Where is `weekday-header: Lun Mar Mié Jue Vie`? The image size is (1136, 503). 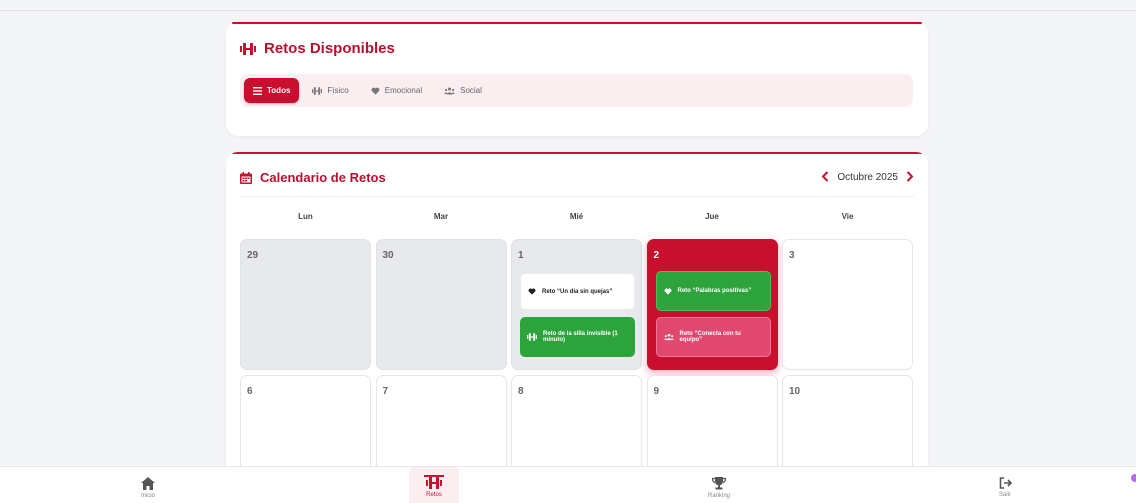
weekday-header: Lun Mar Mié Jue Vie is located at coordinates (576, 216).